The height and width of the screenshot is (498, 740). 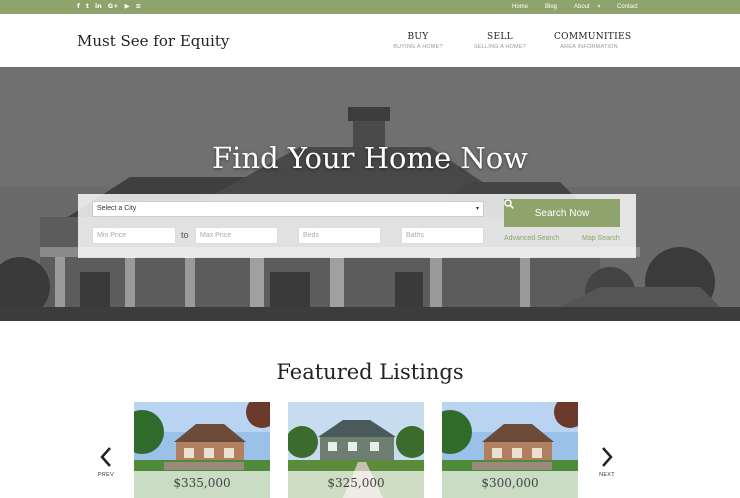 I want to click on search-icon, so click(x=509, y=204).